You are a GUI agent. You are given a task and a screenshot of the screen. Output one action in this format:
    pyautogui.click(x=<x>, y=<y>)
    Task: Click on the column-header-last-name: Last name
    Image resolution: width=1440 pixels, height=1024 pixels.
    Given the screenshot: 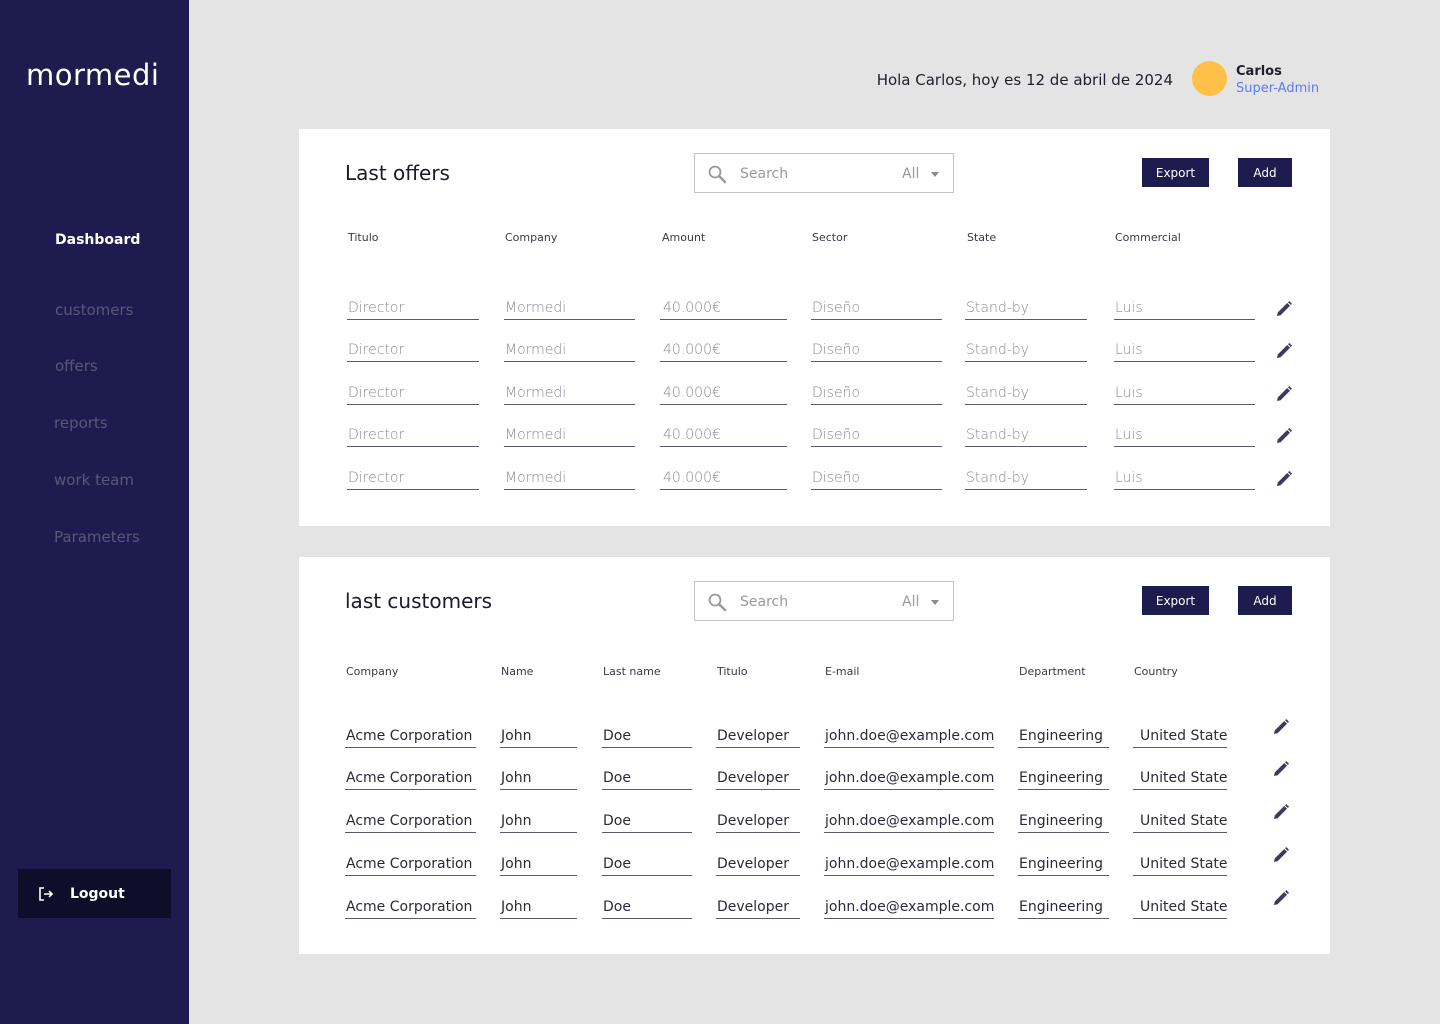 What is the action you would take?
    pyautogui.click(x=632, y=671)
    